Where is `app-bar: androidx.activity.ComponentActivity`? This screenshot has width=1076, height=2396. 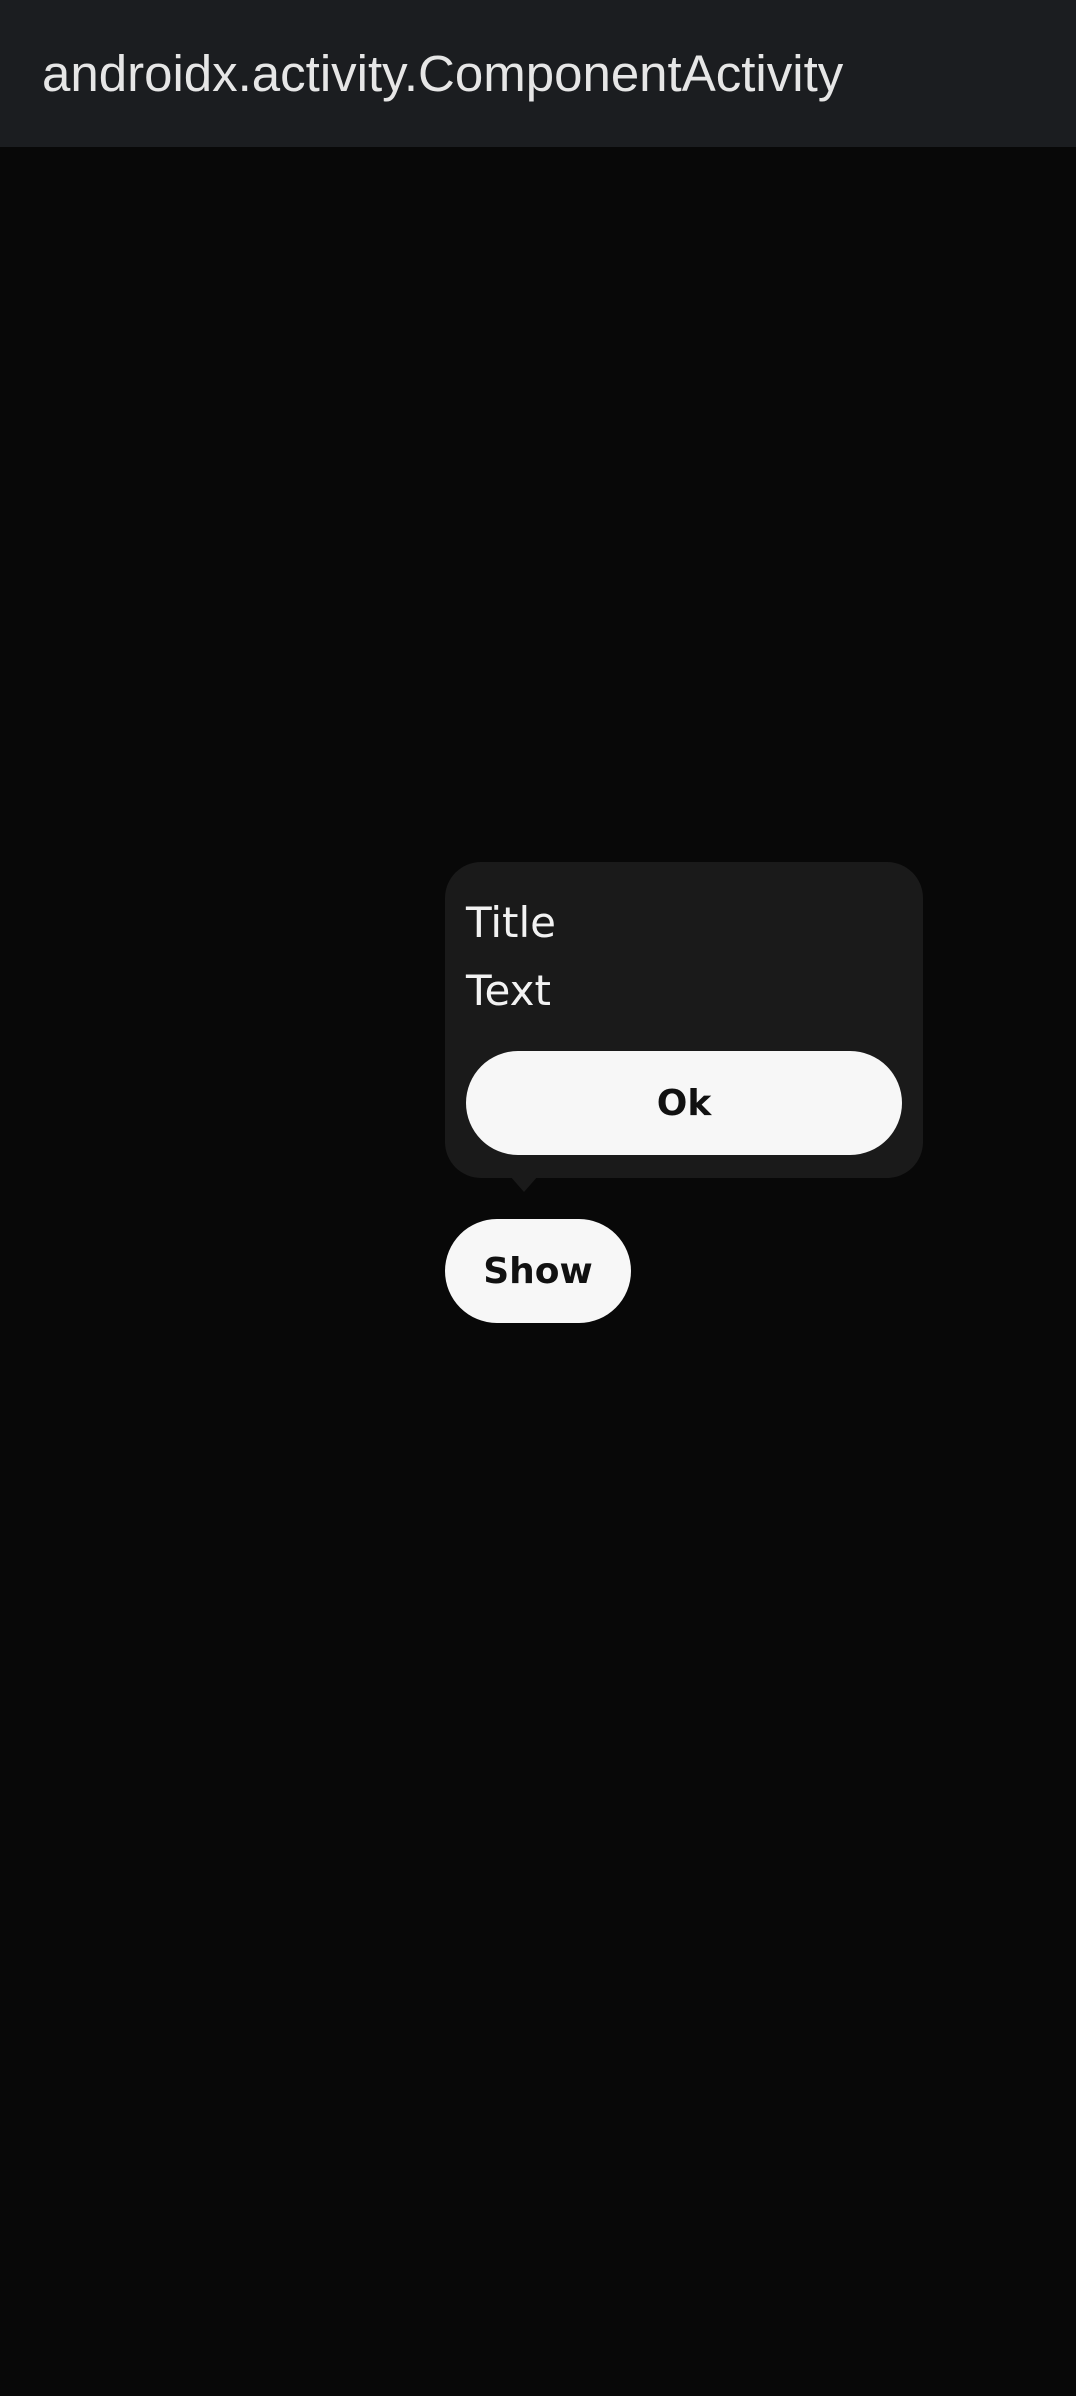 app-bar: androidx.activity.ComponentActivity is located at coordinates (538, 73).